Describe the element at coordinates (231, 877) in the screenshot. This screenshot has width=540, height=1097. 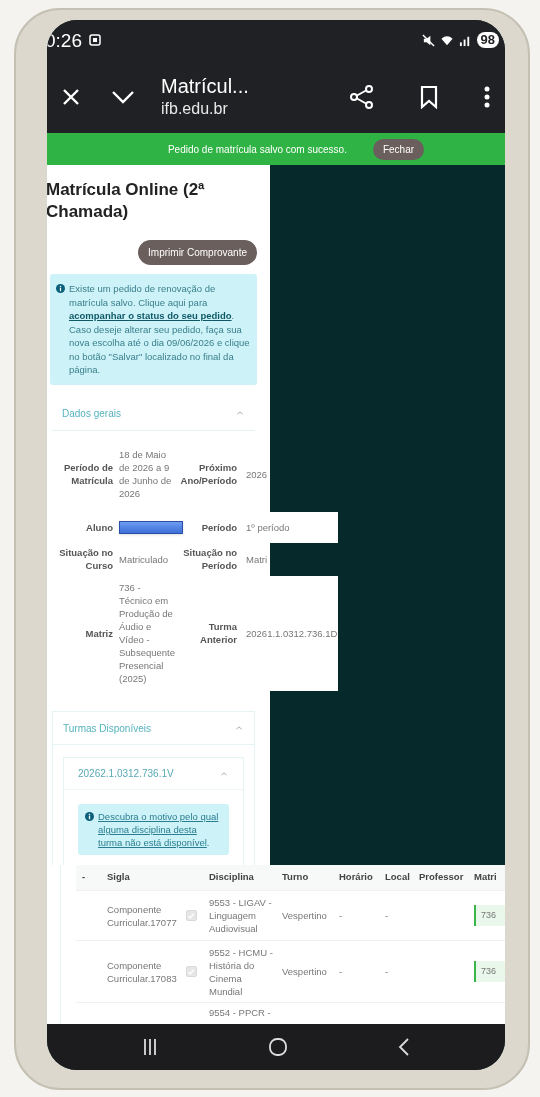
I see `column-header: Disciplina` at that location.